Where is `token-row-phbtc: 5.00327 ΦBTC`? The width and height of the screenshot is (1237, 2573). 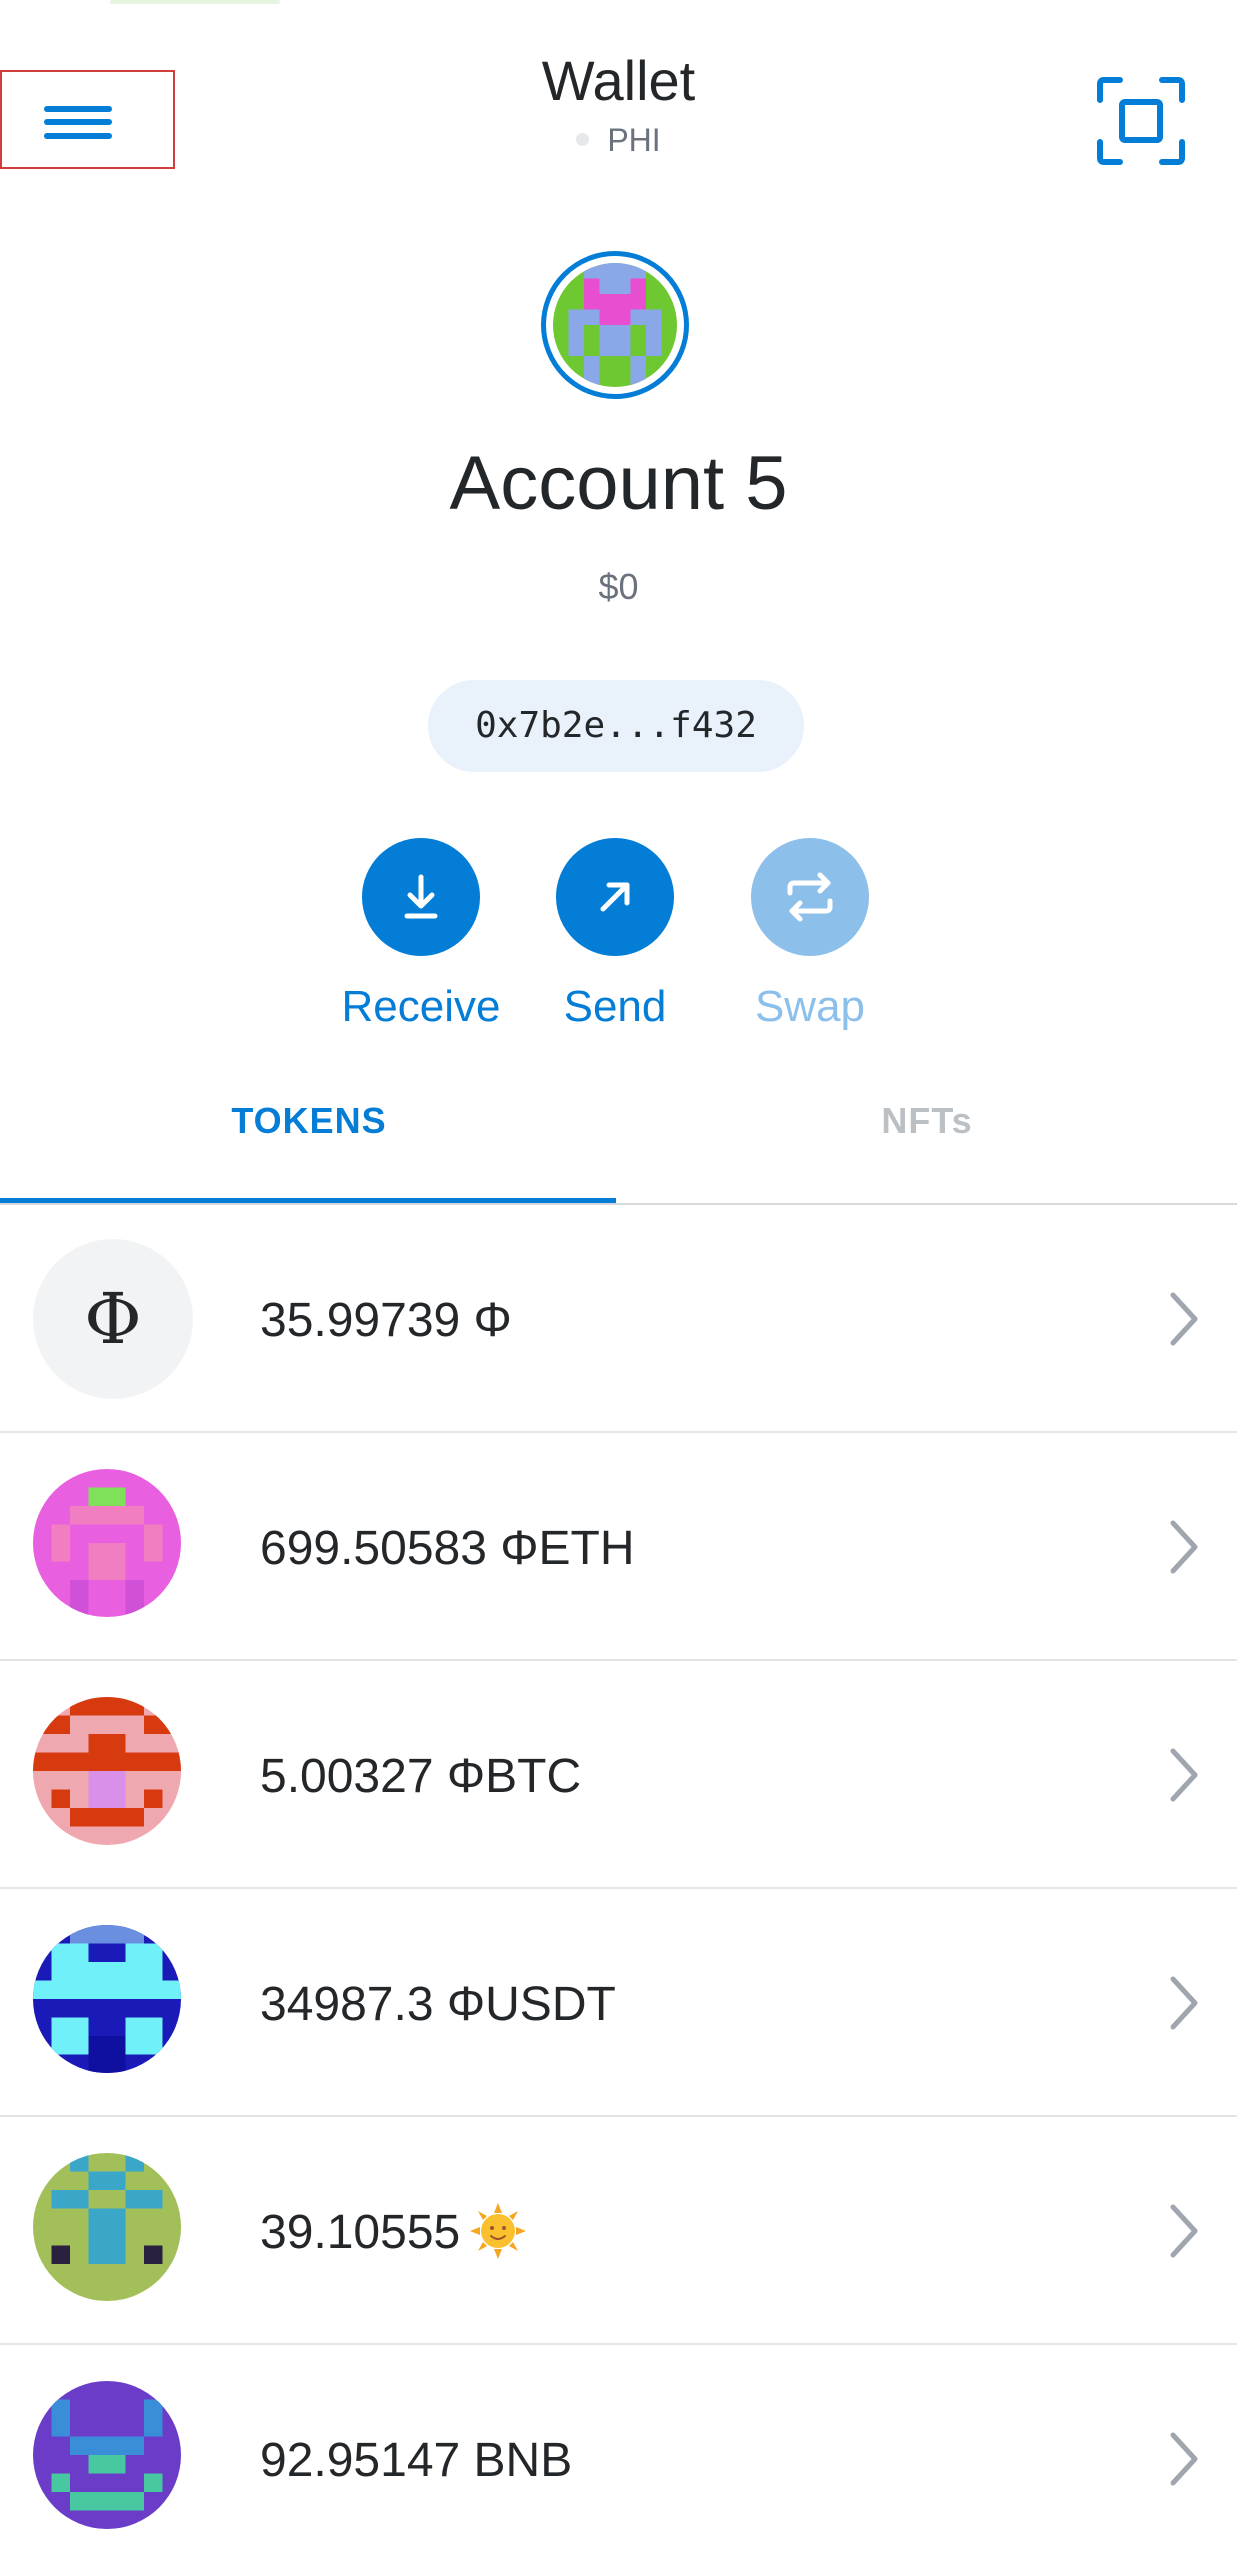
token-row-phbtc: 5.00327 ΦBTC is located at coordinates (618, 1775).